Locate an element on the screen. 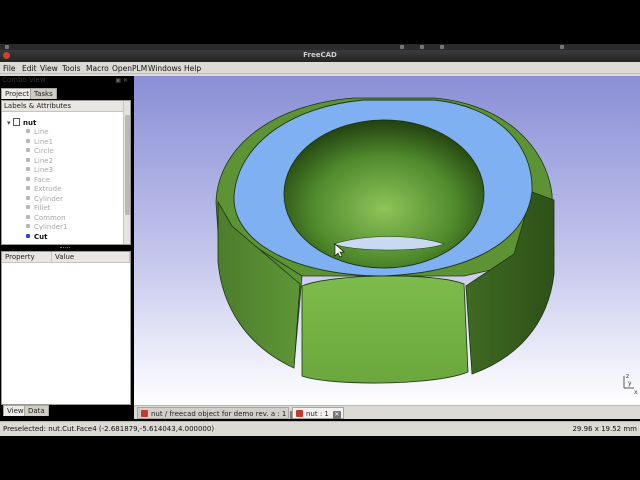  property-view: Property Value is located at coordinates (66, 328).